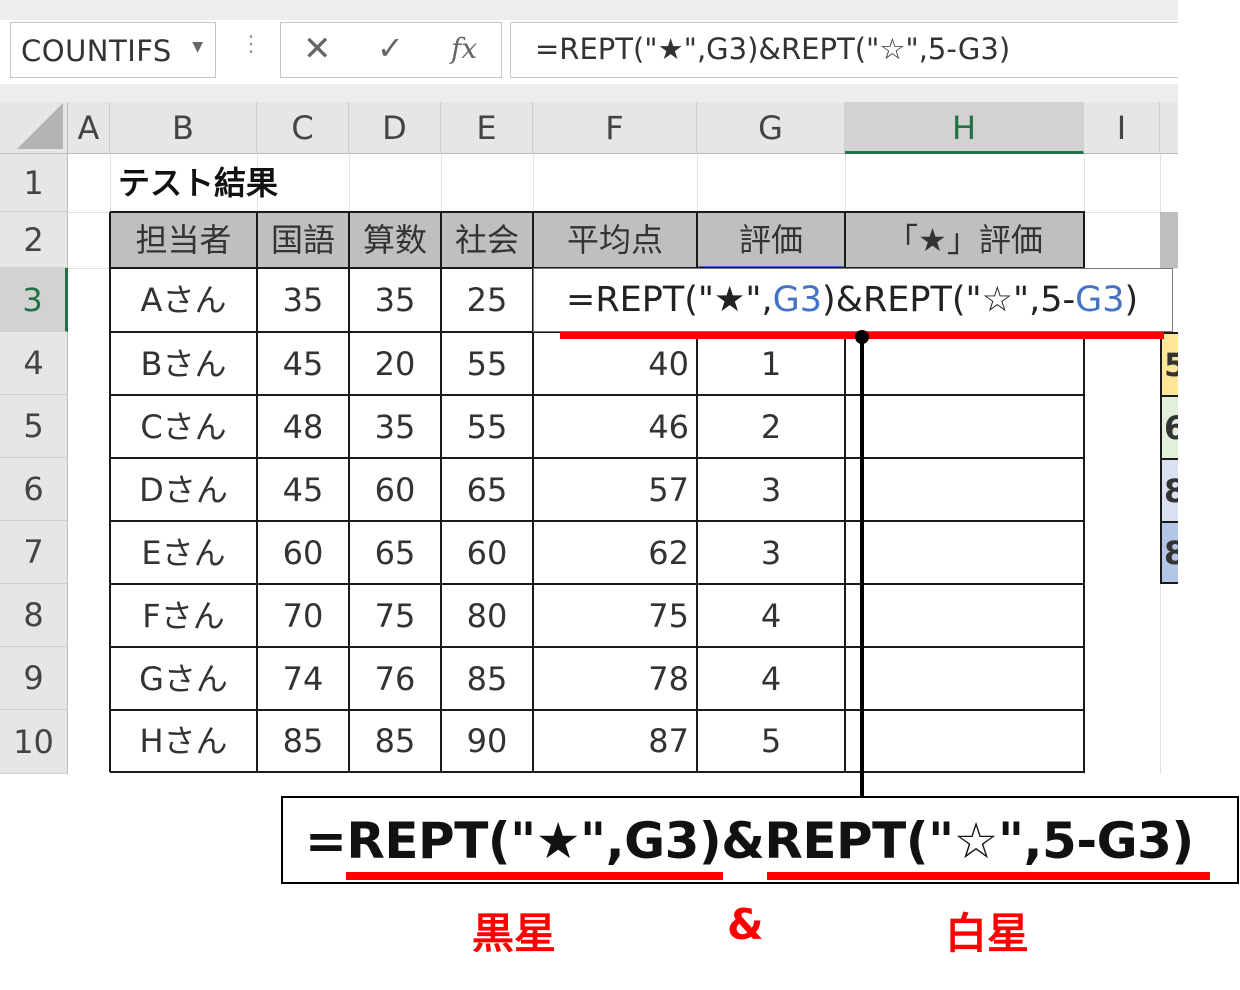 This screenshot has width=1240, height=990. Describe the element at coordinates (303, 678) in the screenshot. I see `cell-kokugo: 74` at that location.